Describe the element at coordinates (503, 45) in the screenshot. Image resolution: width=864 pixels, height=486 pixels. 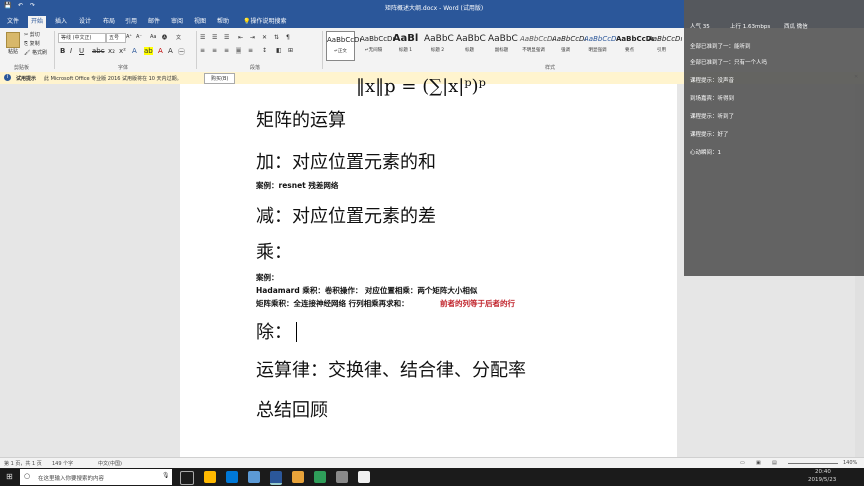
I see `style-subtitle: AaBbC 副标题` at that location.